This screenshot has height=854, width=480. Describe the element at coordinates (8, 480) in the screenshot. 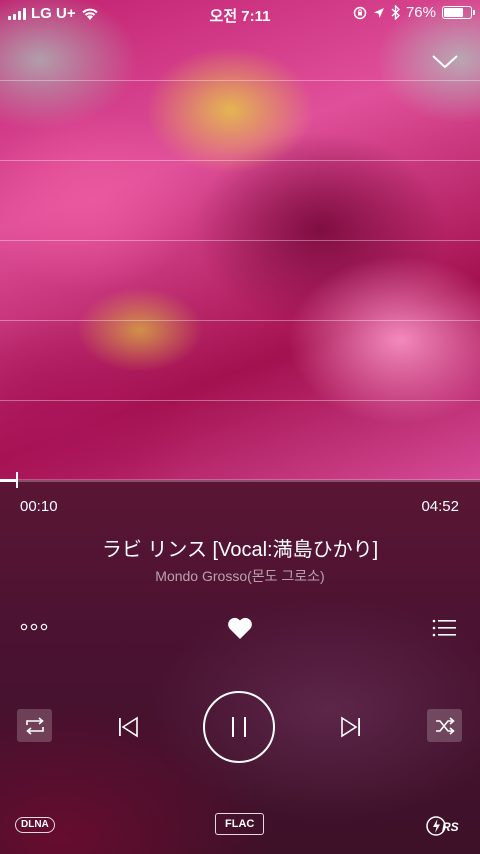

I see `progress-fill` at that location.